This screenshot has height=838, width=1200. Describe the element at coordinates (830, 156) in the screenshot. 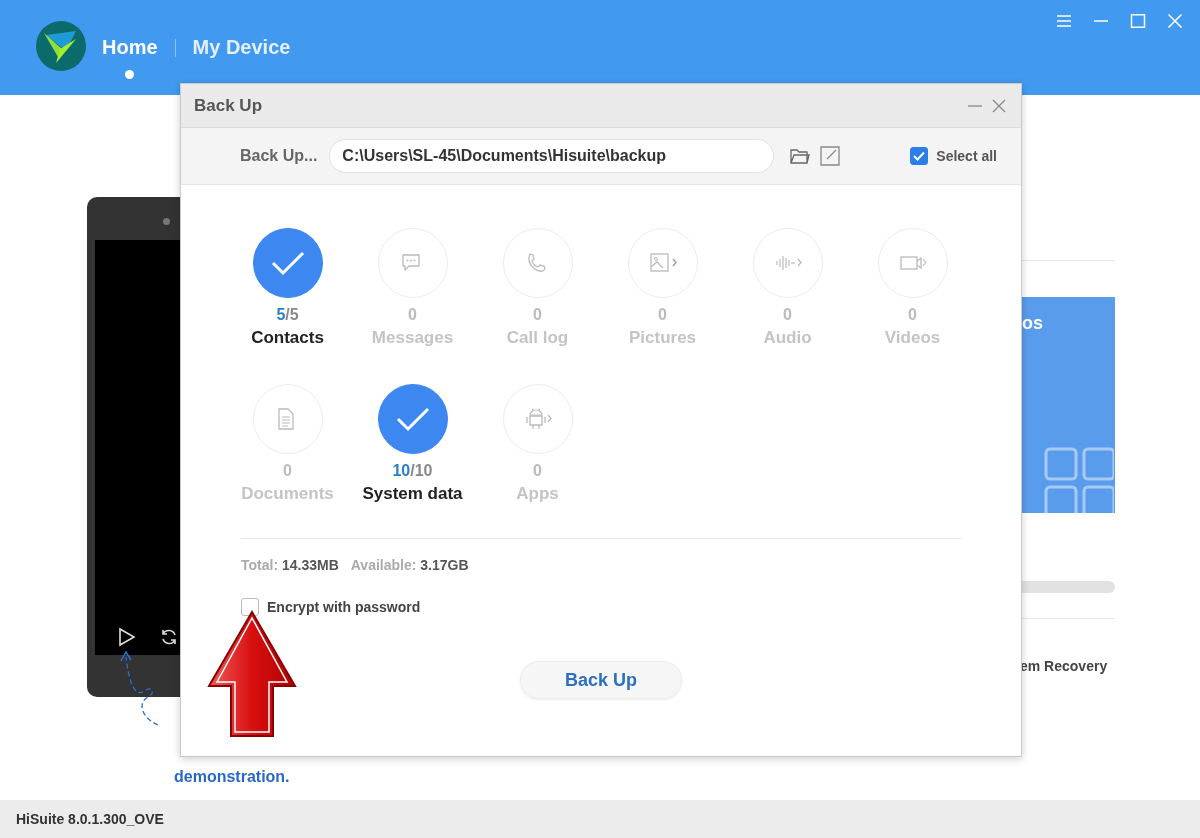

I see `edit-icon` at that location.